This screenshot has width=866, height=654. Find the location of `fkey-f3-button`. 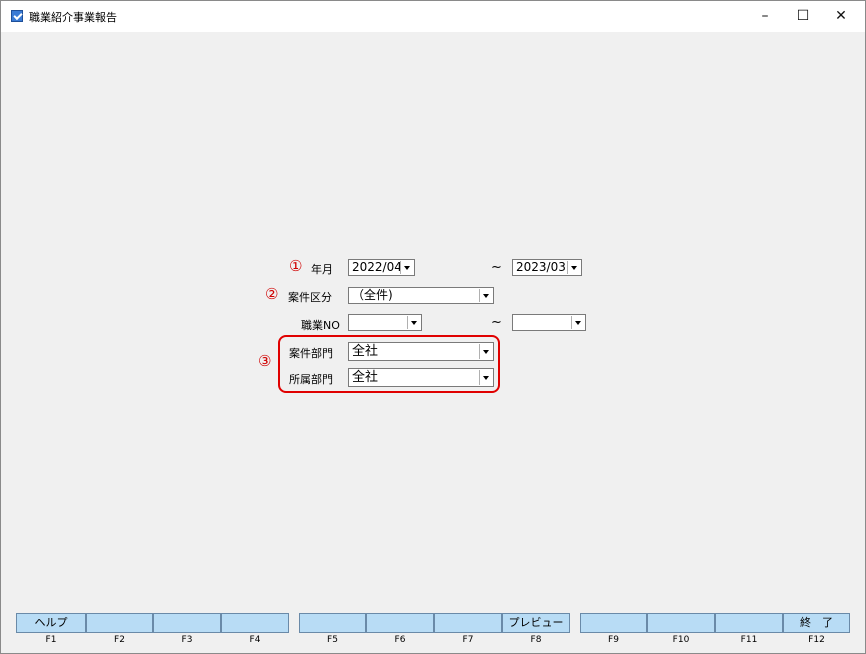

fkey-f3-button is located at coordinates (187, 623).